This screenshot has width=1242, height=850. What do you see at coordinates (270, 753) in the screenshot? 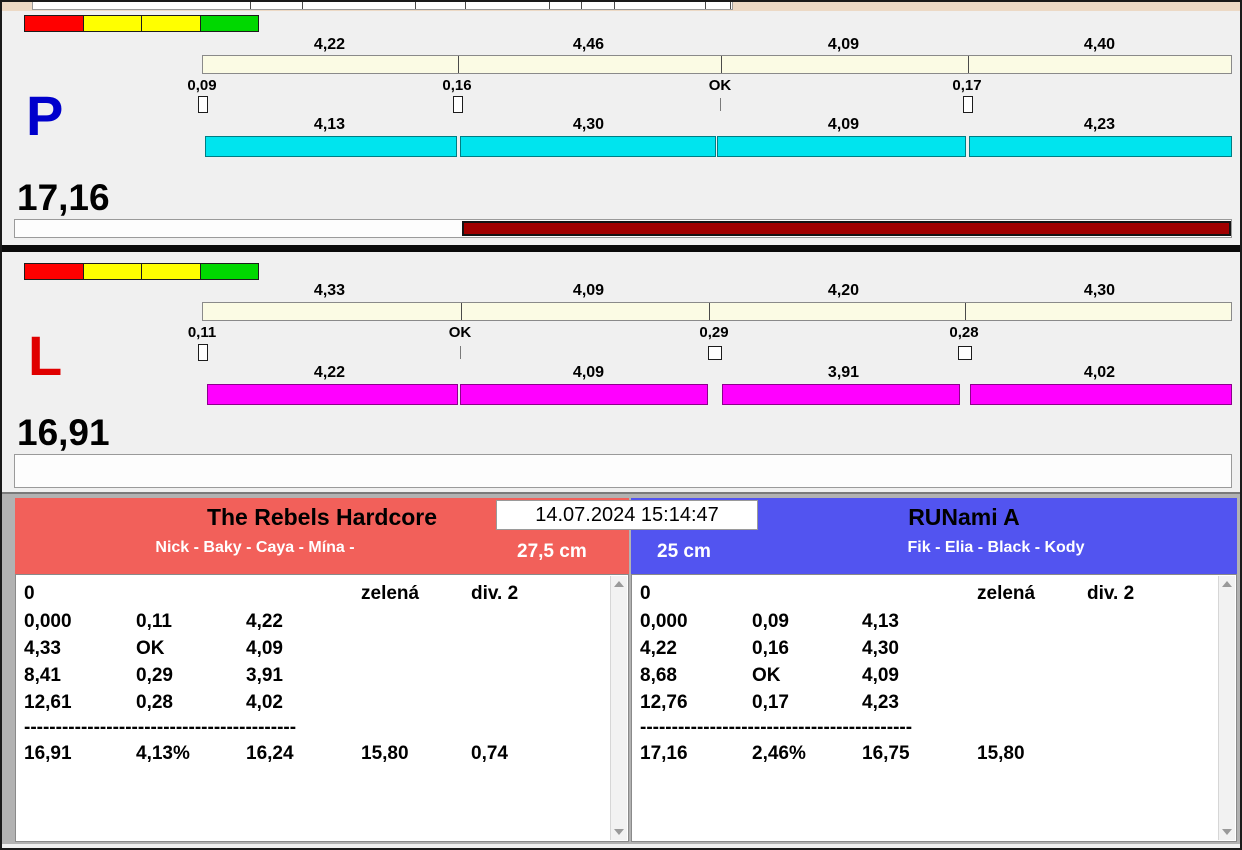
I see `summary-cell: 16,24` at bounding box center [270, 753].